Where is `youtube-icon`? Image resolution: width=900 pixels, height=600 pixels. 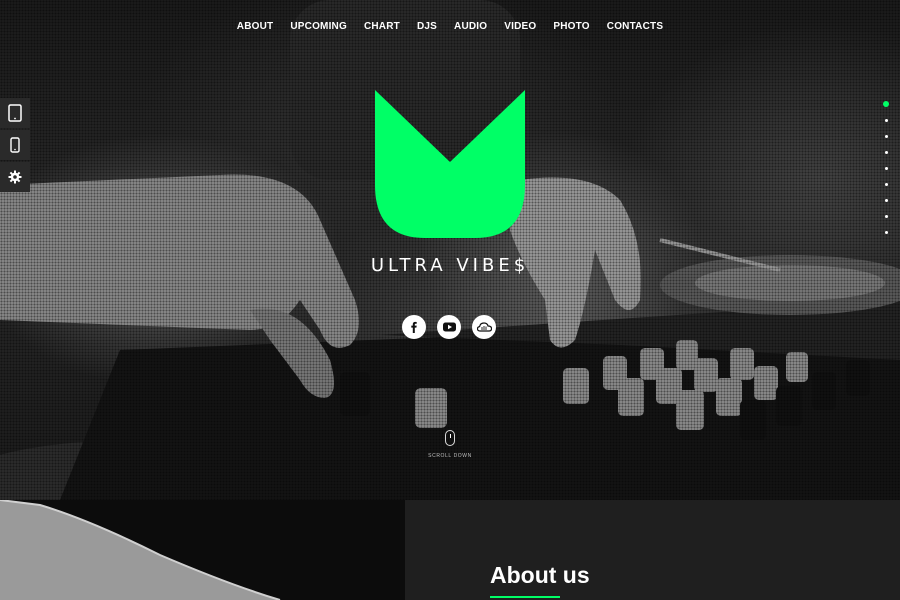 youtube-icon is located at coordinates (449, 327).